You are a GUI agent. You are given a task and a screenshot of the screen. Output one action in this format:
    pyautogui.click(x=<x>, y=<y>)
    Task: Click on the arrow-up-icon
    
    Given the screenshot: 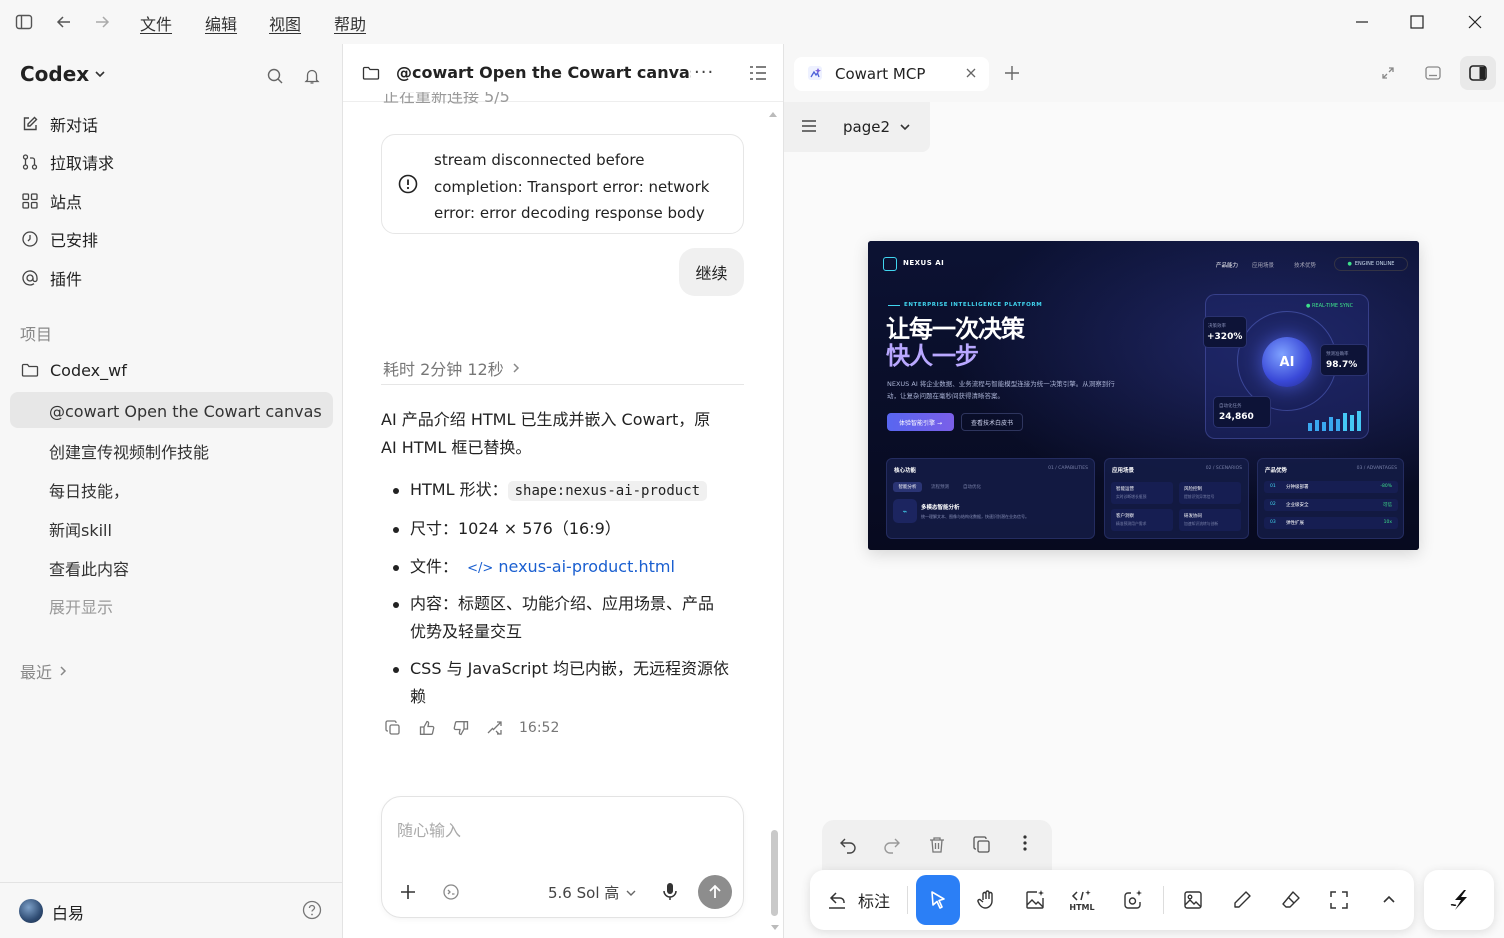 What is the action you would take?
    pyautogui.click(x=715, y=892)
    